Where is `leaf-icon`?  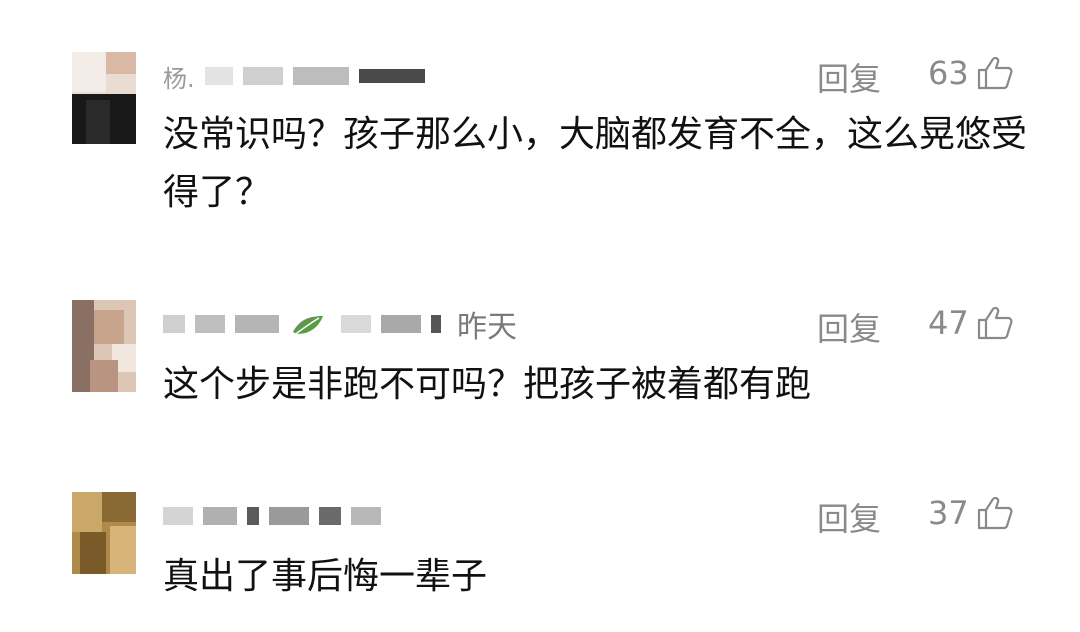
leaf-icon is located at coordinates (307, 326).